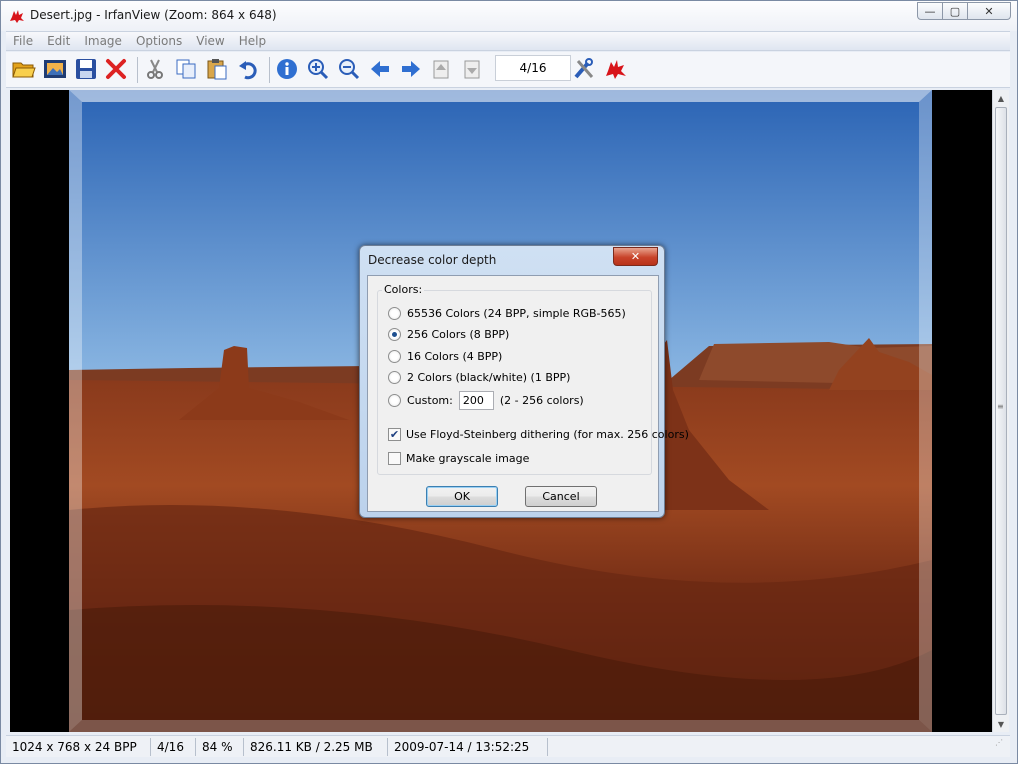  What do you see at coordinates (1002, 747) in the screenshot?
I see `resize-grip-icon: ⋰` at bounding box center [1002, 747].